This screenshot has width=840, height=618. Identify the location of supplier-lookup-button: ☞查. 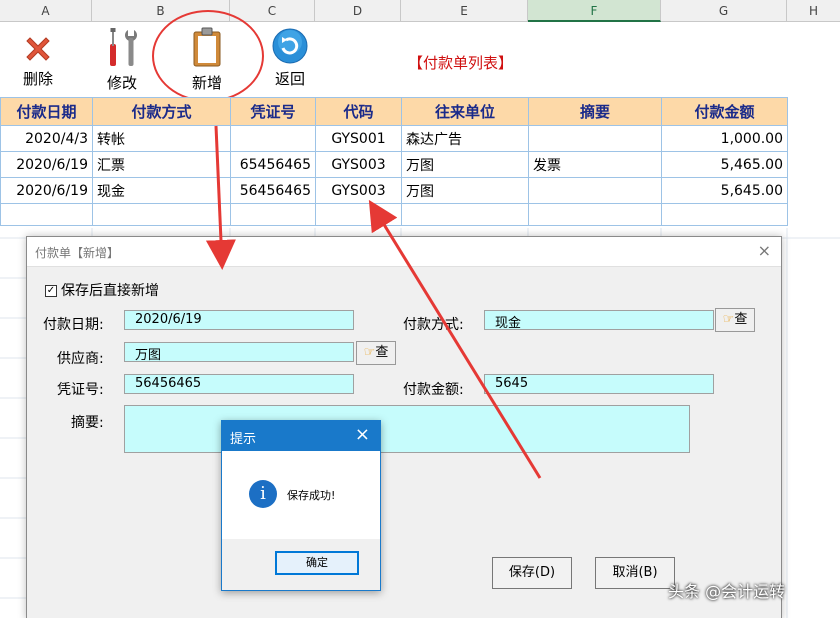
(376, 353).